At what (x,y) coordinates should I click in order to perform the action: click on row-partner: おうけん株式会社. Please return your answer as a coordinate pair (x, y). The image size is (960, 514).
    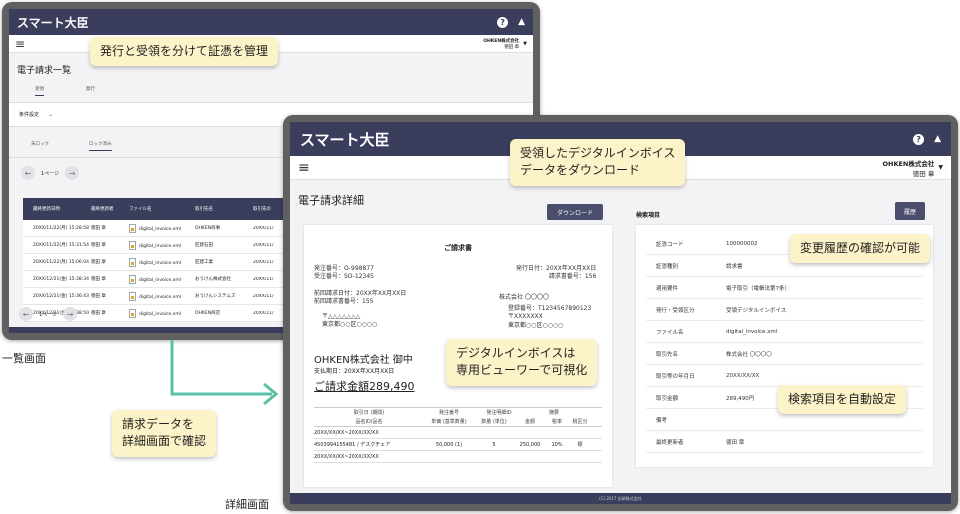
    Looking at the image, I should click on (224, 279).